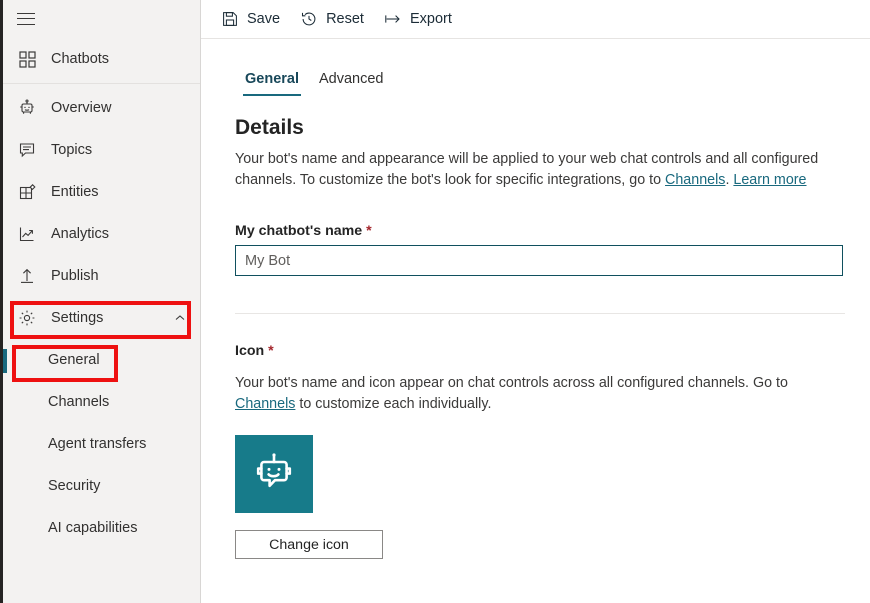 The width and height of the screenshot is (870, 603). I want to click on sidebar-item-topics: Topics, so click(100, 150).